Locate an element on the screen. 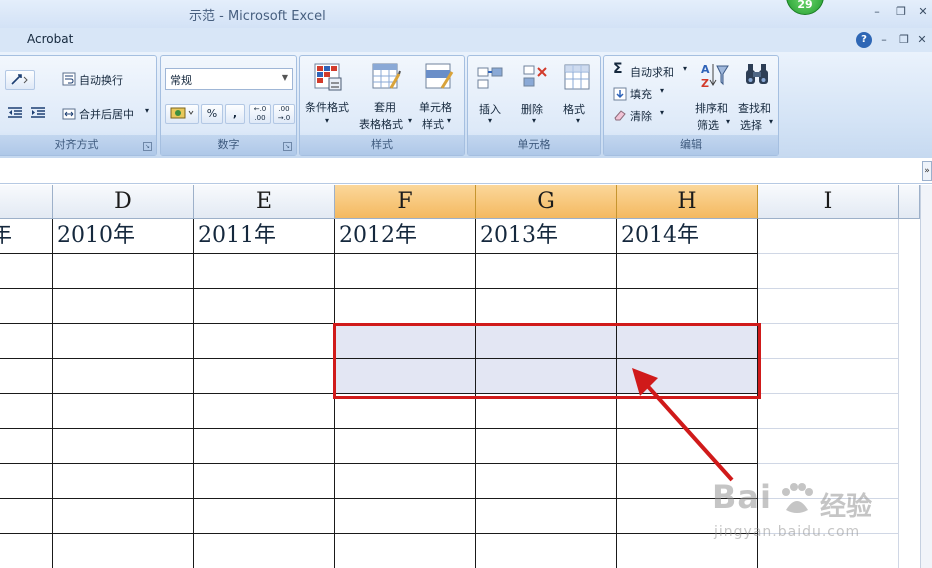 This screenshot has width=932, height=568. column-header-f: F is located at coordinates (405, 202).